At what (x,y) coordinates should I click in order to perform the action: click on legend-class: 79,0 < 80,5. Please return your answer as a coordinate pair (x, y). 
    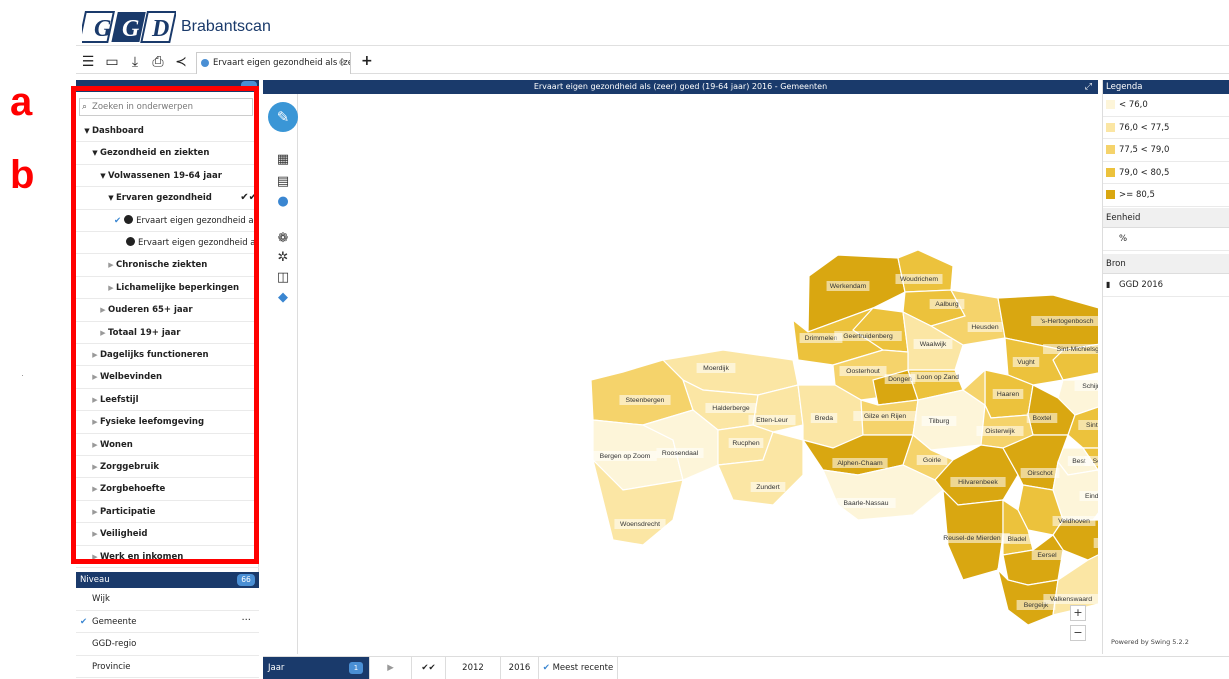
    Looking at the image, I should click on (1166, 173).